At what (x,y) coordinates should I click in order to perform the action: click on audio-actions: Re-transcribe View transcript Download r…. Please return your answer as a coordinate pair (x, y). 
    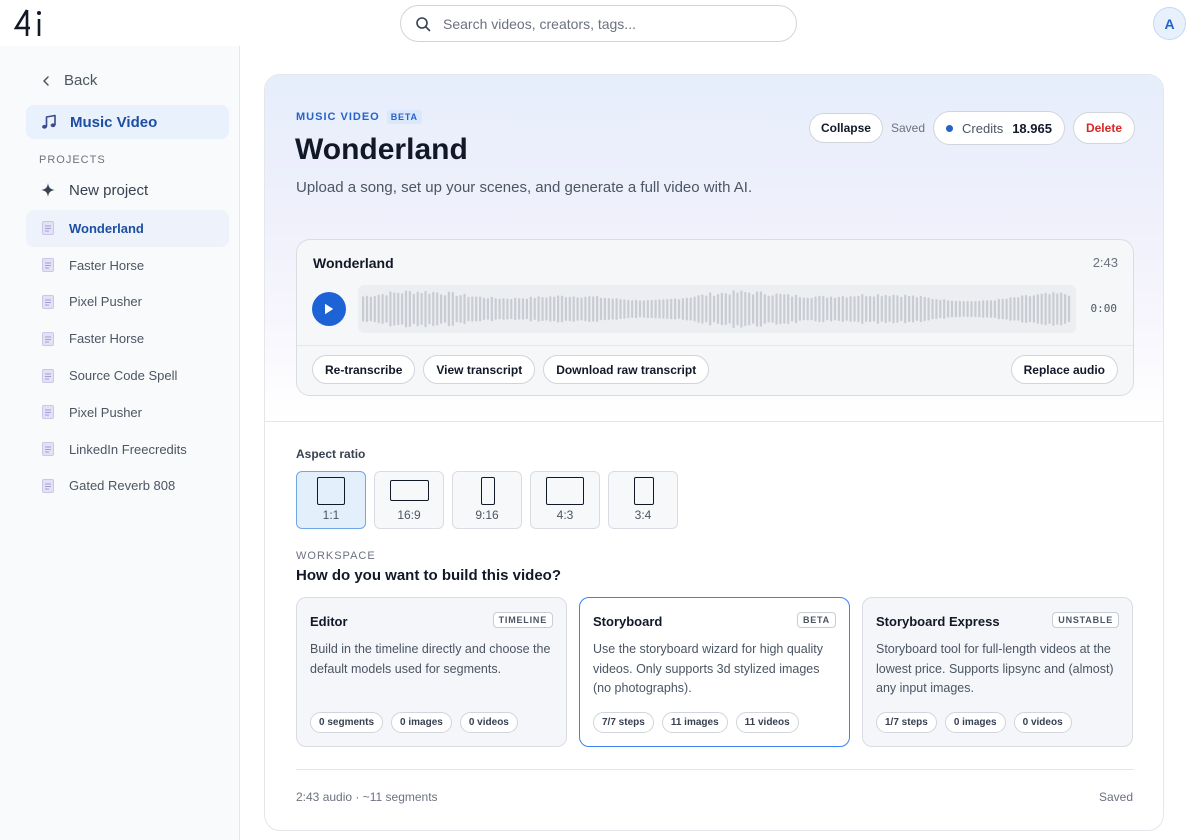
    Looking at the image, I should click on (514, 369).